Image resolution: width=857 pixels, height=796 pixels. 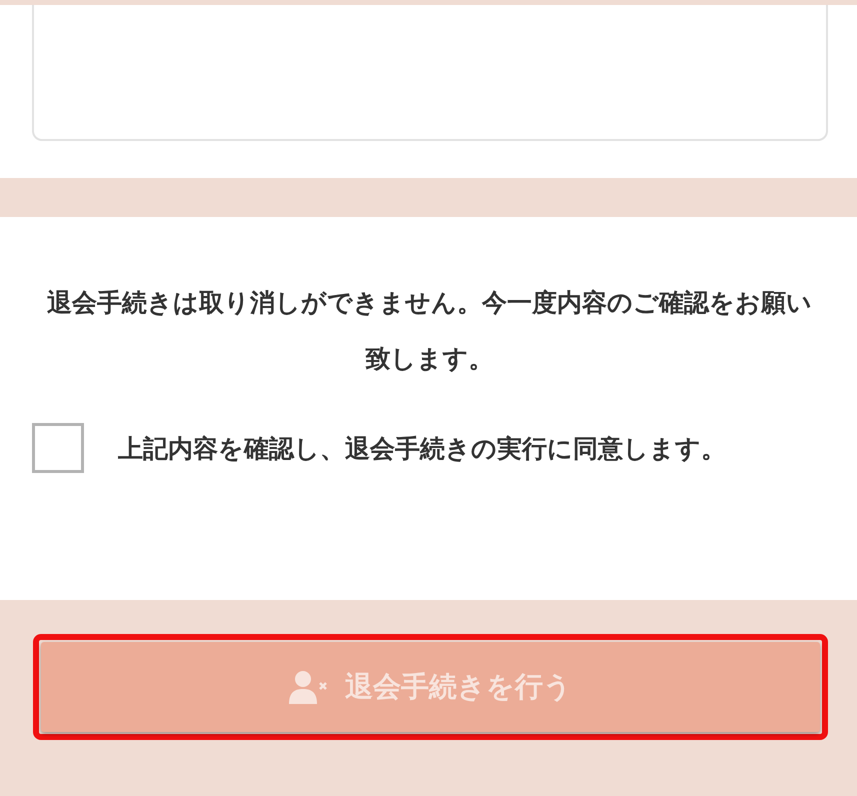 I want to click on warning-text: 退会手続きは取り消しができません。今一度内容のご確認をお願い致します。, so click(x=429, y=331).